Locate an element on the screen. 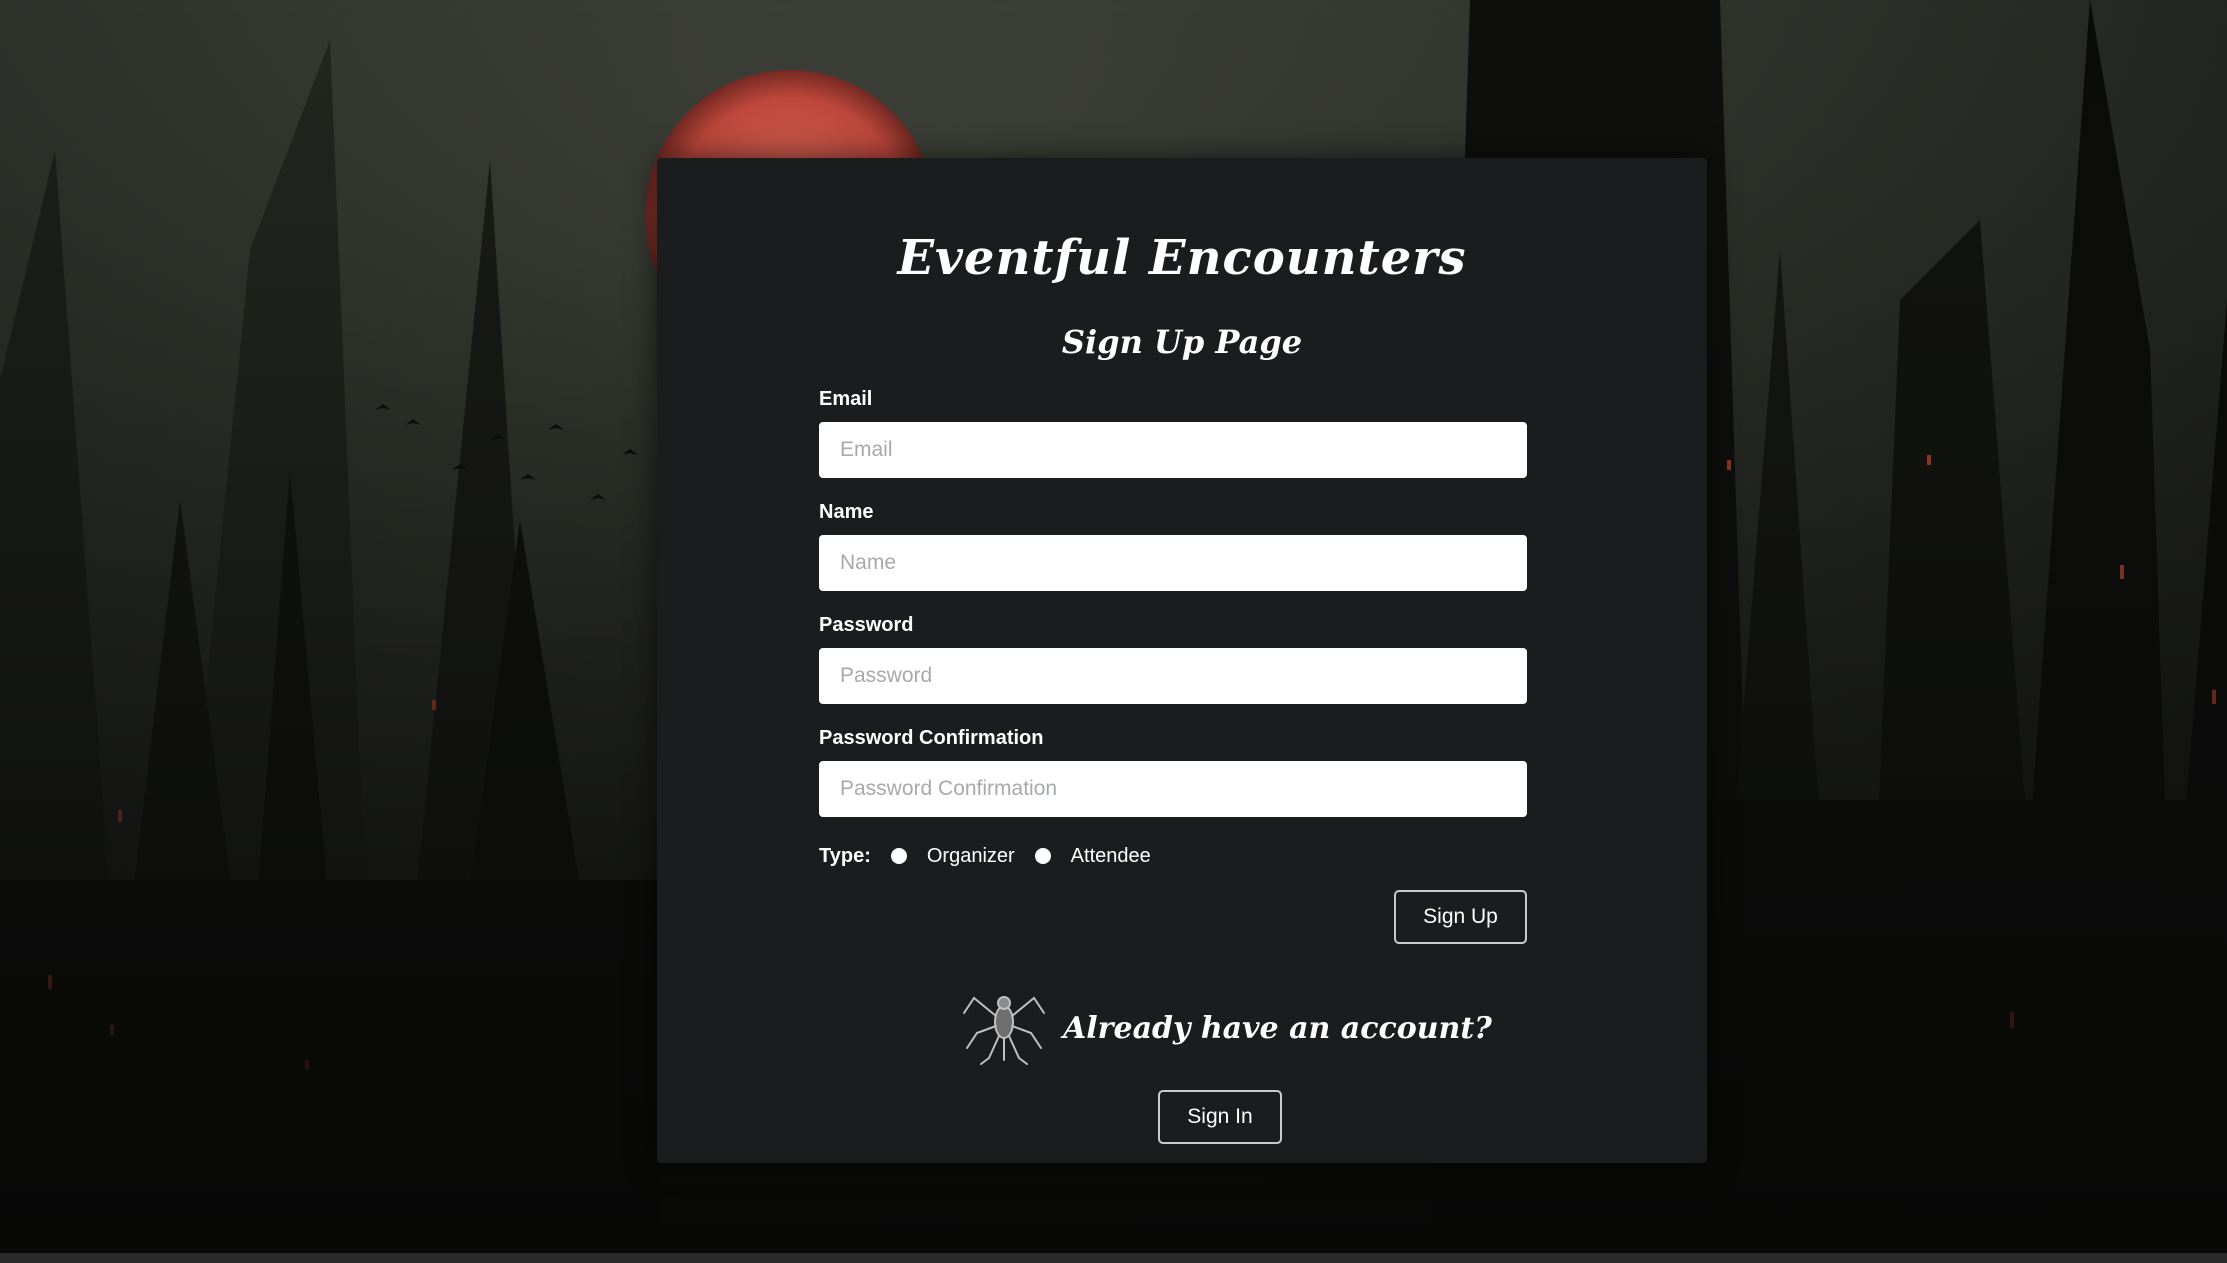  password-field is located at coordinates (1173, 676).